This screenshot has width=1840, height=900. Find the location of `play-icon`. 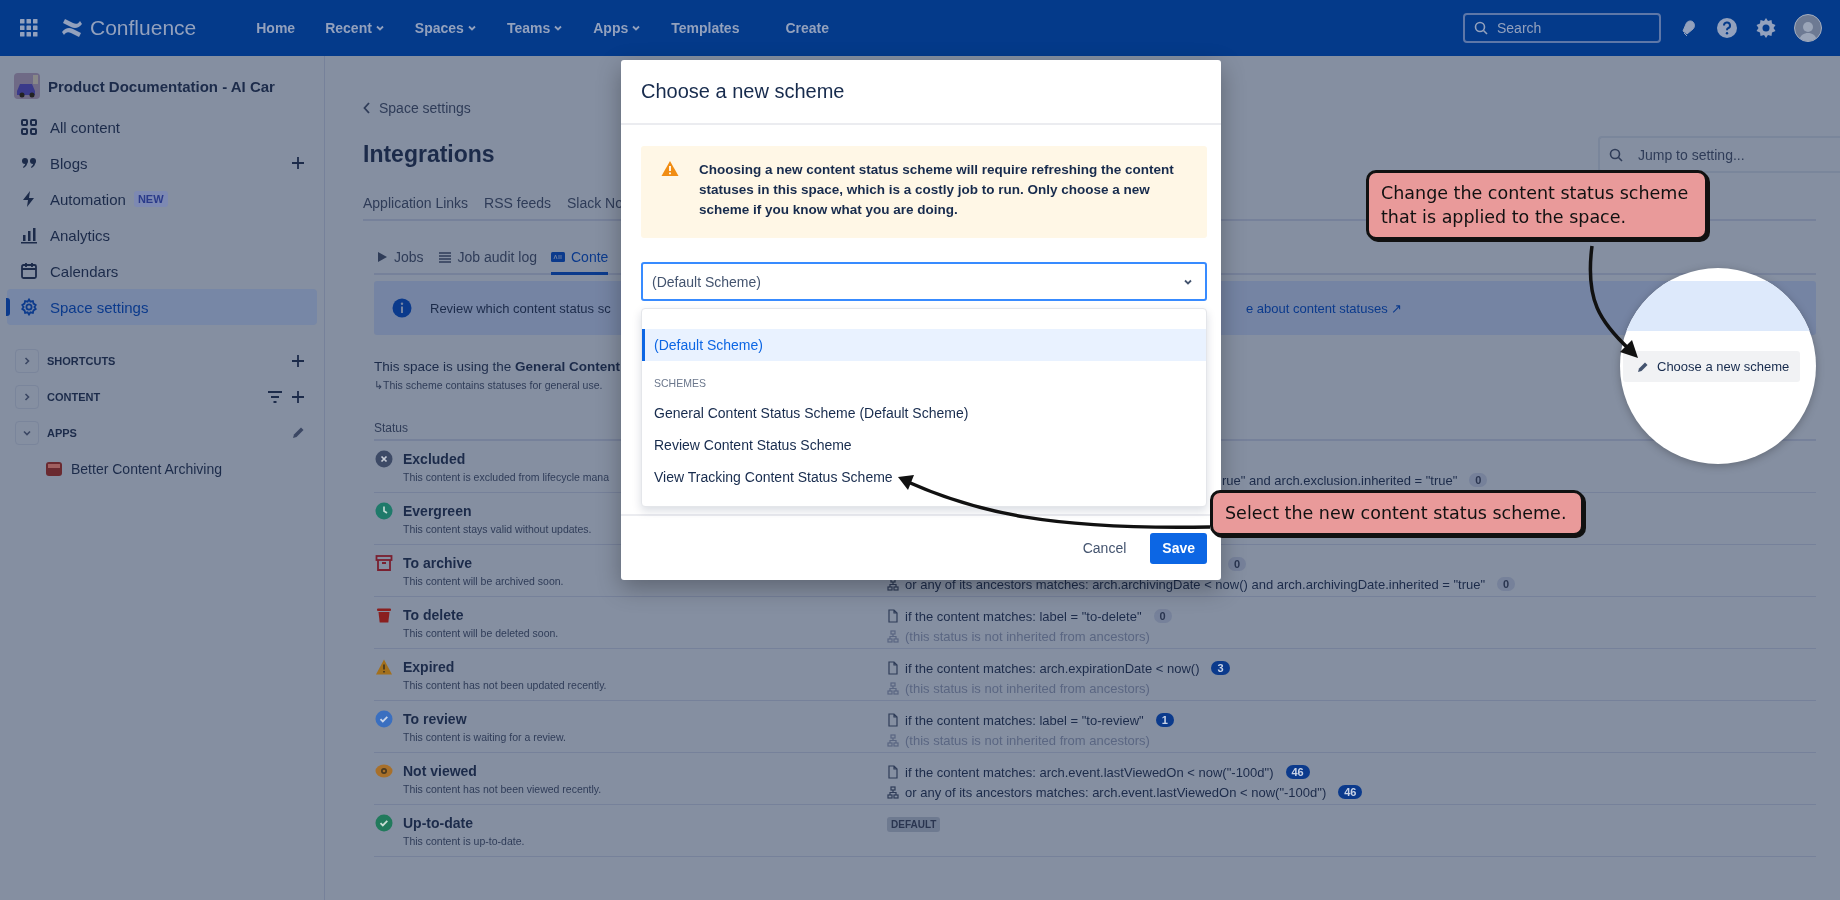

play-icon is located at coordinates (382, 256).